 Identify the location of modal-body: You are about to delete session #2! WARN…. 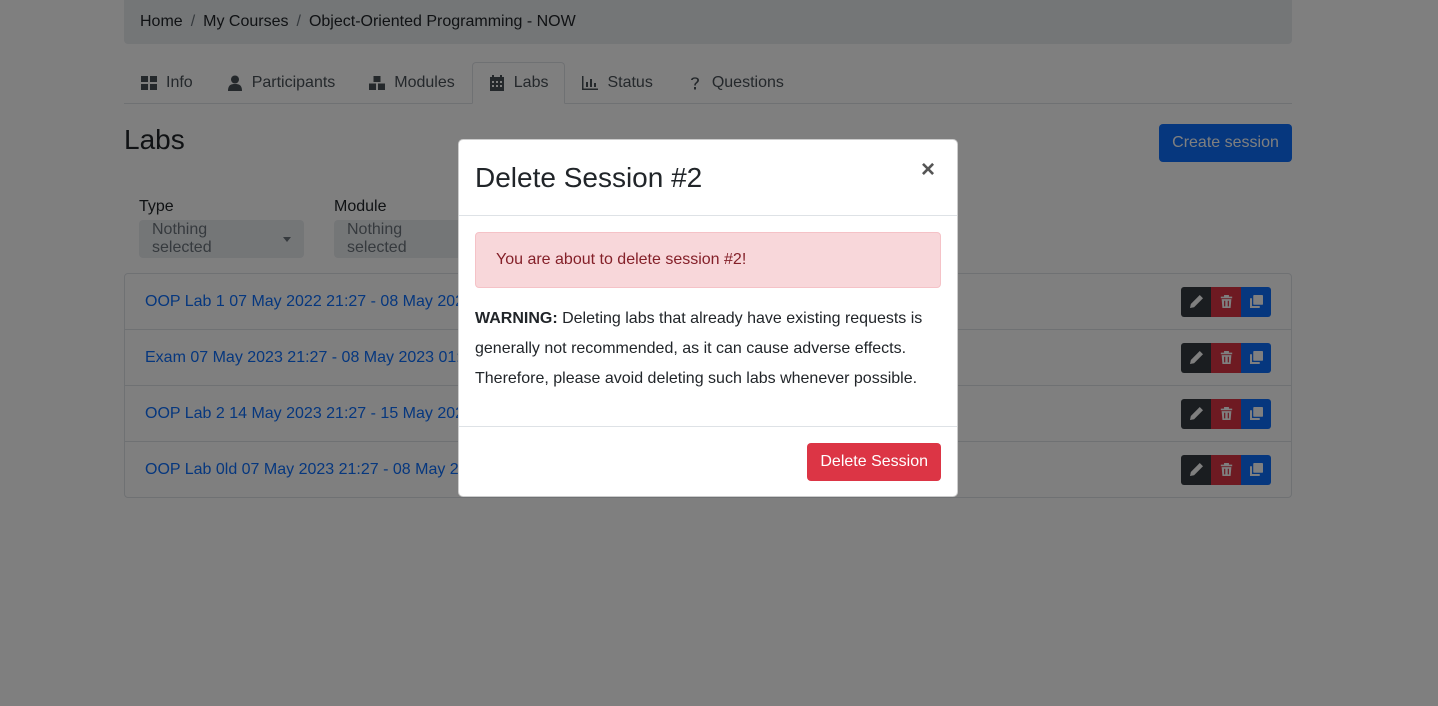
(708, 321).